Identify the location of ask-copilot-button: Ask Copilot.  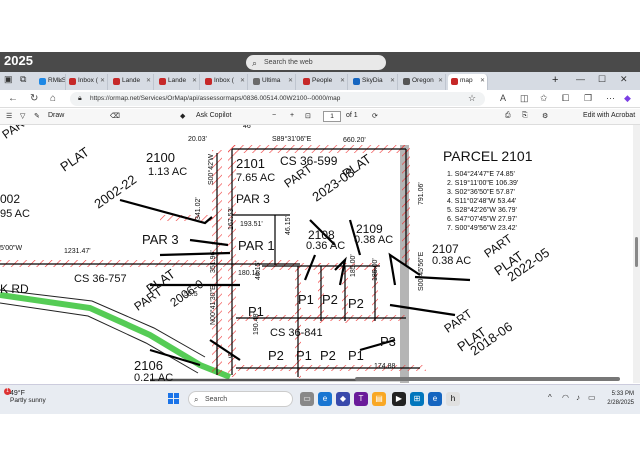
(213, 115).